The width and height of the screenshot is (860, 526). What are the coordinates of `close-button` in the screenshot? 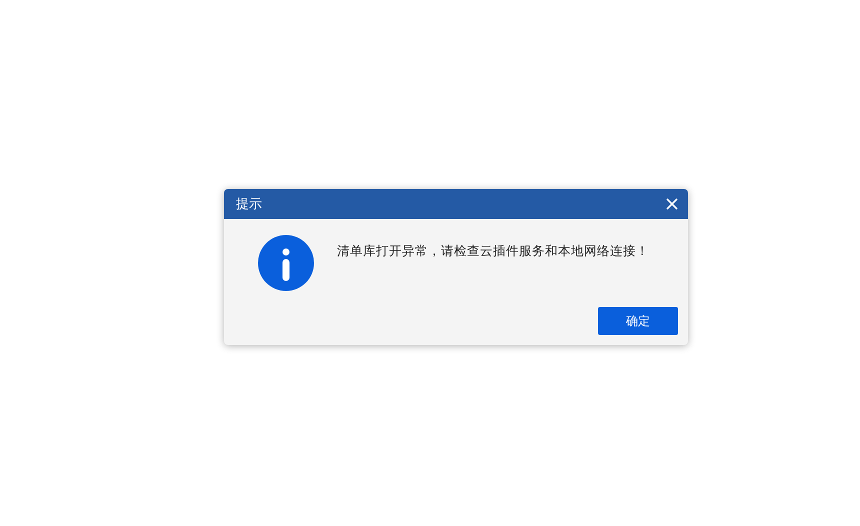 It's located at (672, 204).